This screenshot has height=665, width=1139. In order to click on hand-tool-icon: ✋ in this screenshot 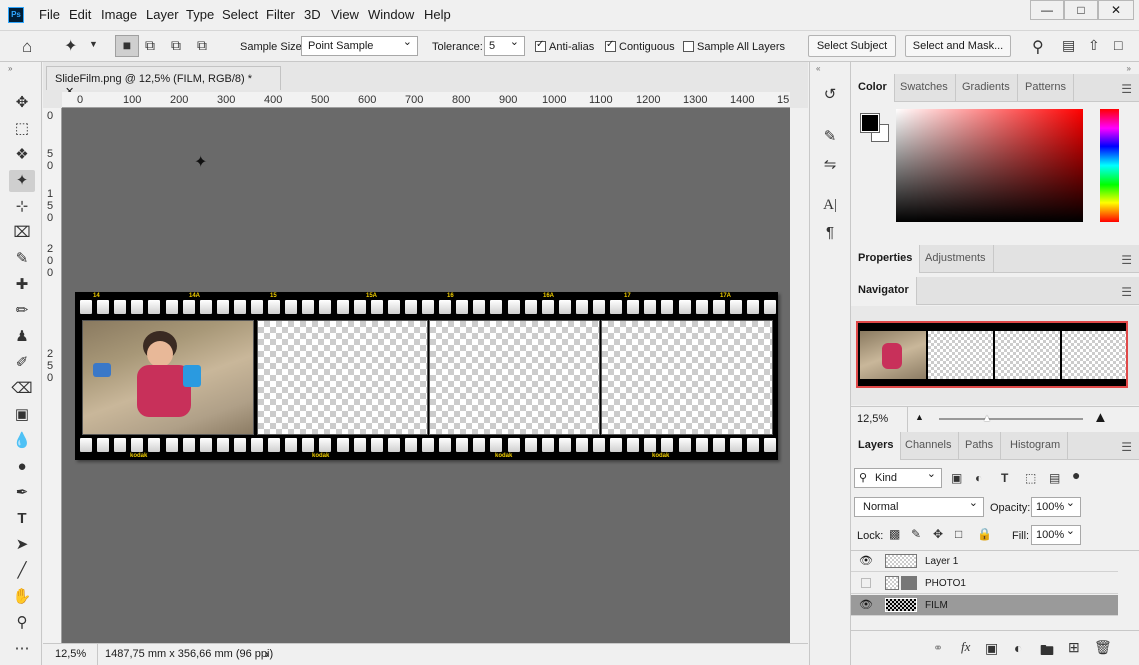, I will do `click(22, 597)`.